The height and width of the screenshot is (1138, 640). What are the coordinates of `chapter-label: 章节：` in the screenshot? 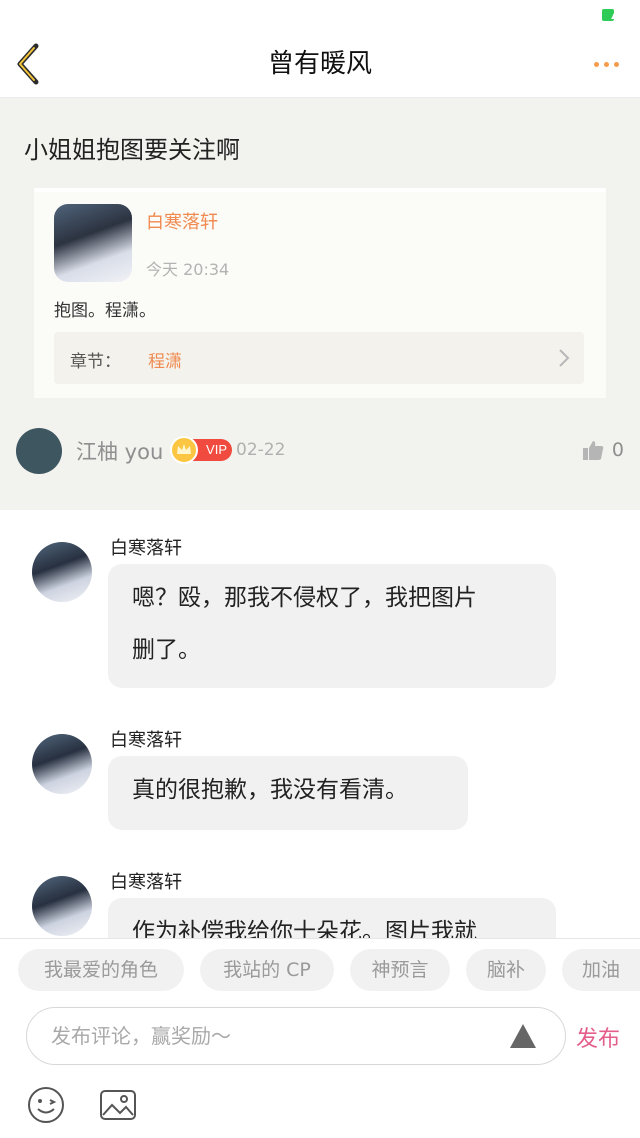 It's located at (95, 362).